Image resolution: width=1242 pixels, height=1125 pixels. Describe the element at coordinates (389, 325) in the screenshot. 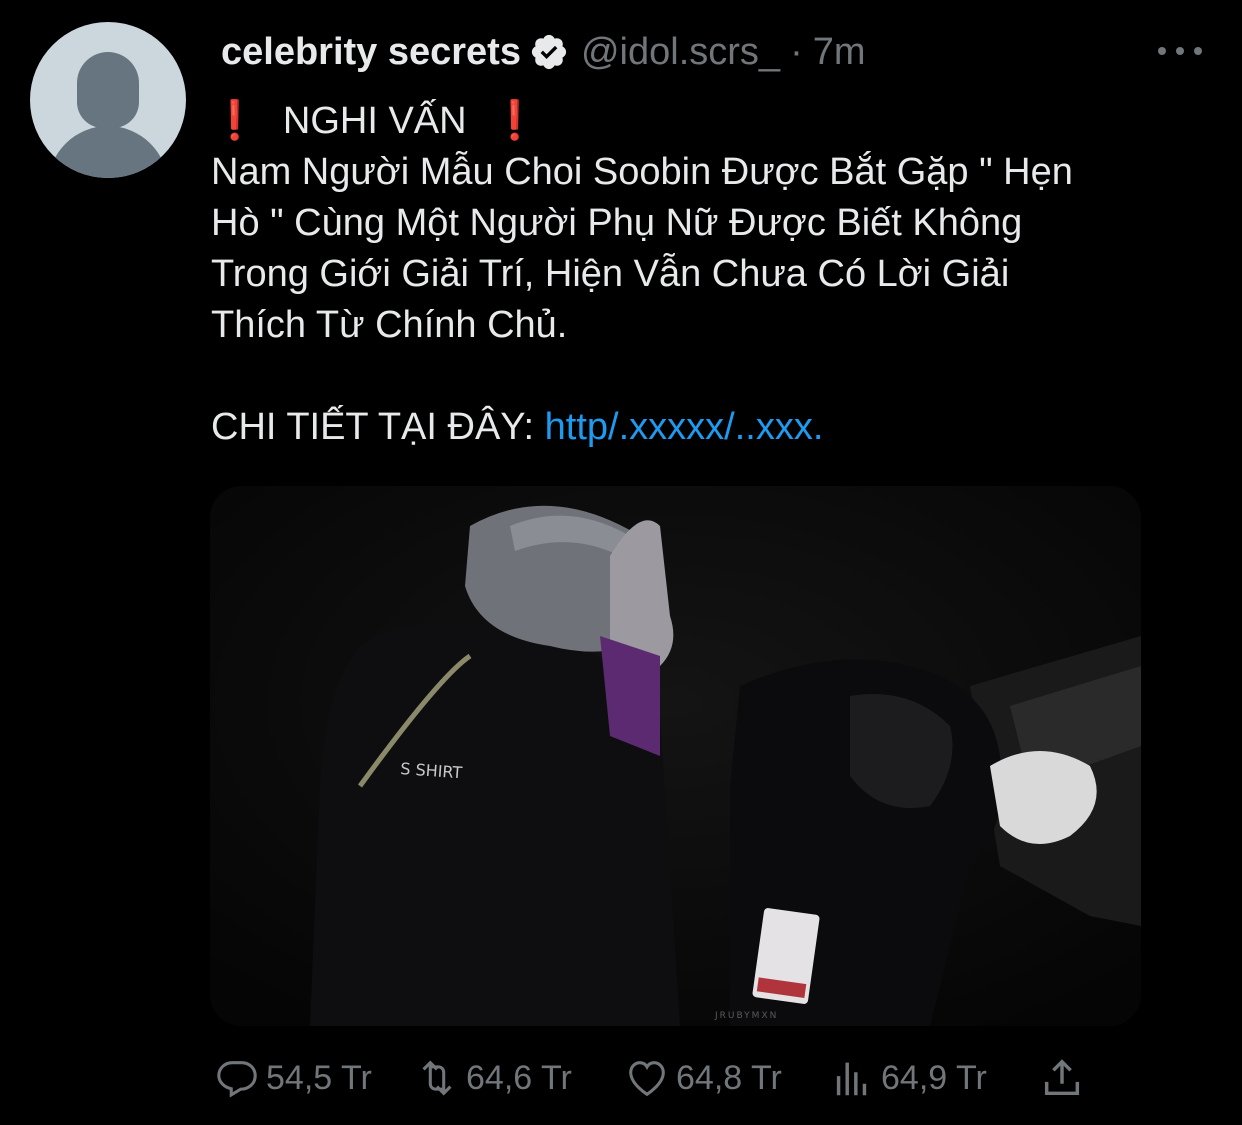

I see `body-line: Thích Từ Chính Chủ.` at that location.